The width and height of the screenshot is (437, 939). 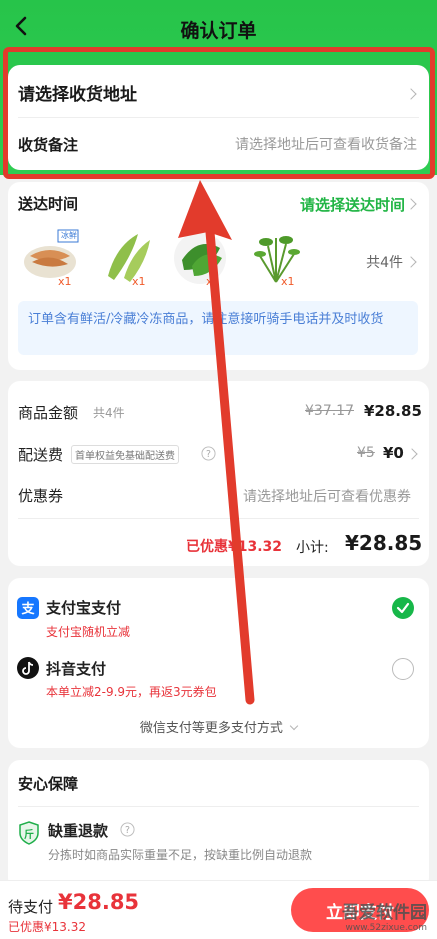 What do you see at coordinates (327, 496) in the screenshot?
I see `coupon-hint: 请选择地址后可查看优惠券` at bounding box center [327, 496].